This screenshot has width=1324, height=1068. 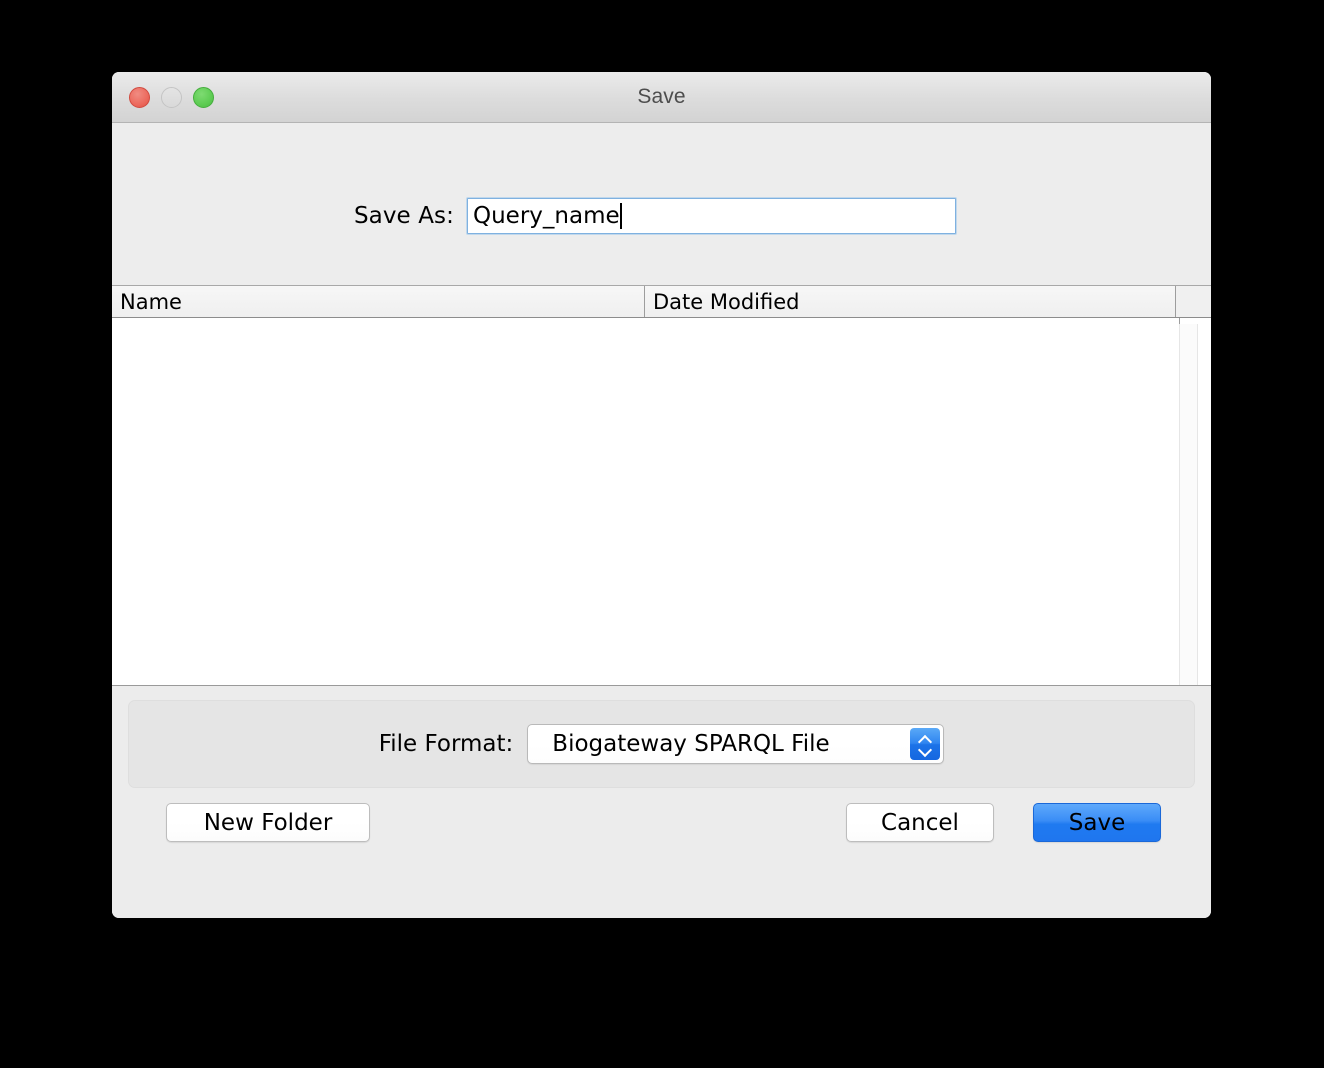 I want to click on file-list-header: Name Date Modified, so click(x=661, y=302).